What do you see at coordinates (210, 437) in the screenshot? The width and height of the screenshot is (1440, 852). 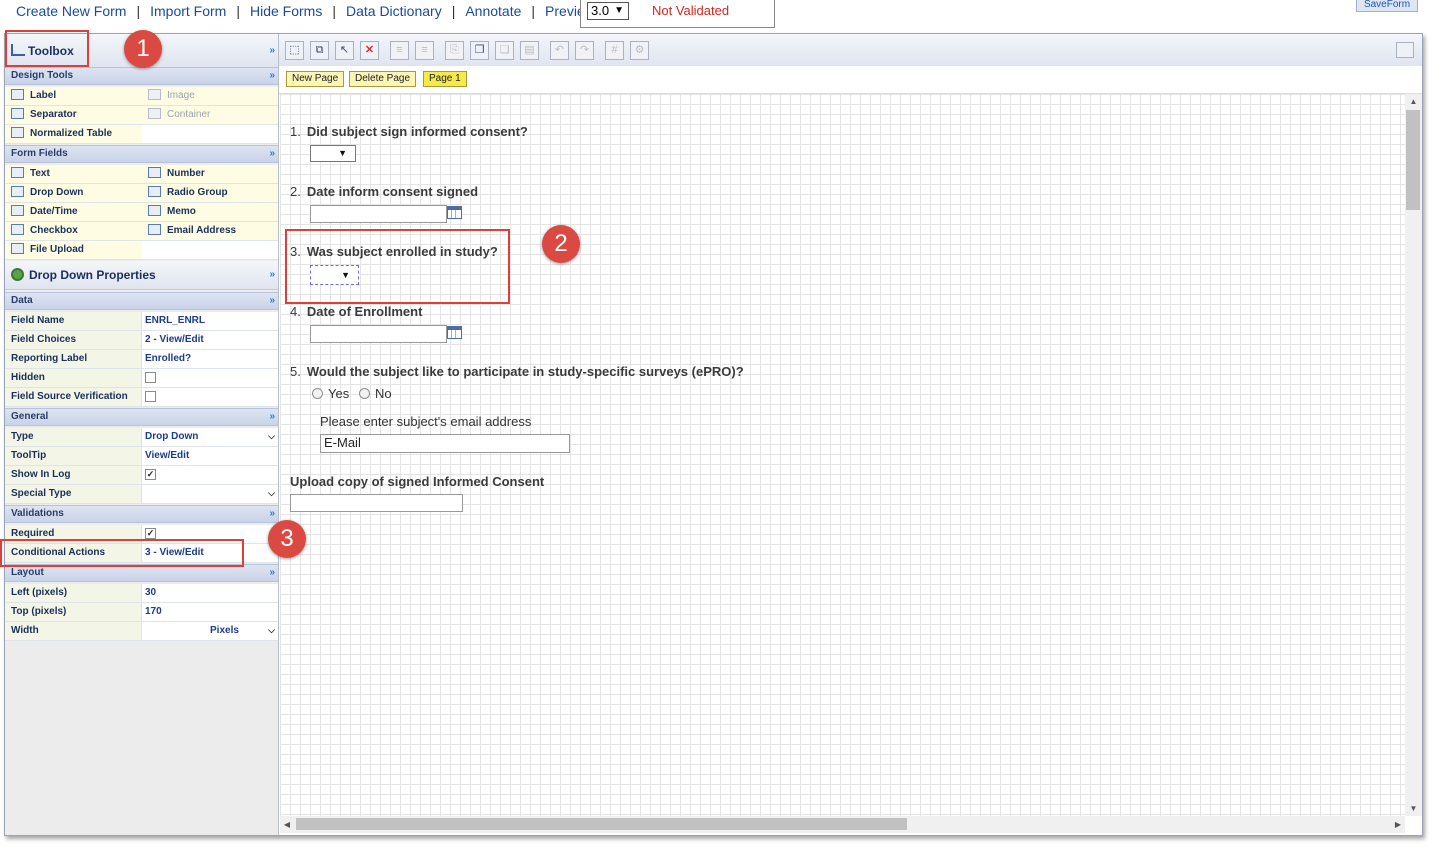 I see `type-select: Drop Down ⌵` at bounding box center [210, 437].